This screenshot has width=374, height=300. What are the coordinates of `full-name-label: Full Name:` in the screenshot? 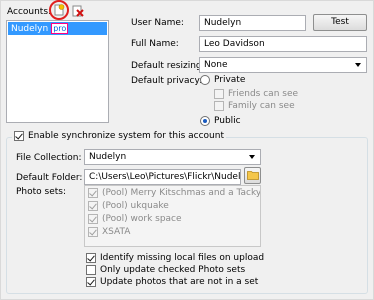 It's located at (155, 44).